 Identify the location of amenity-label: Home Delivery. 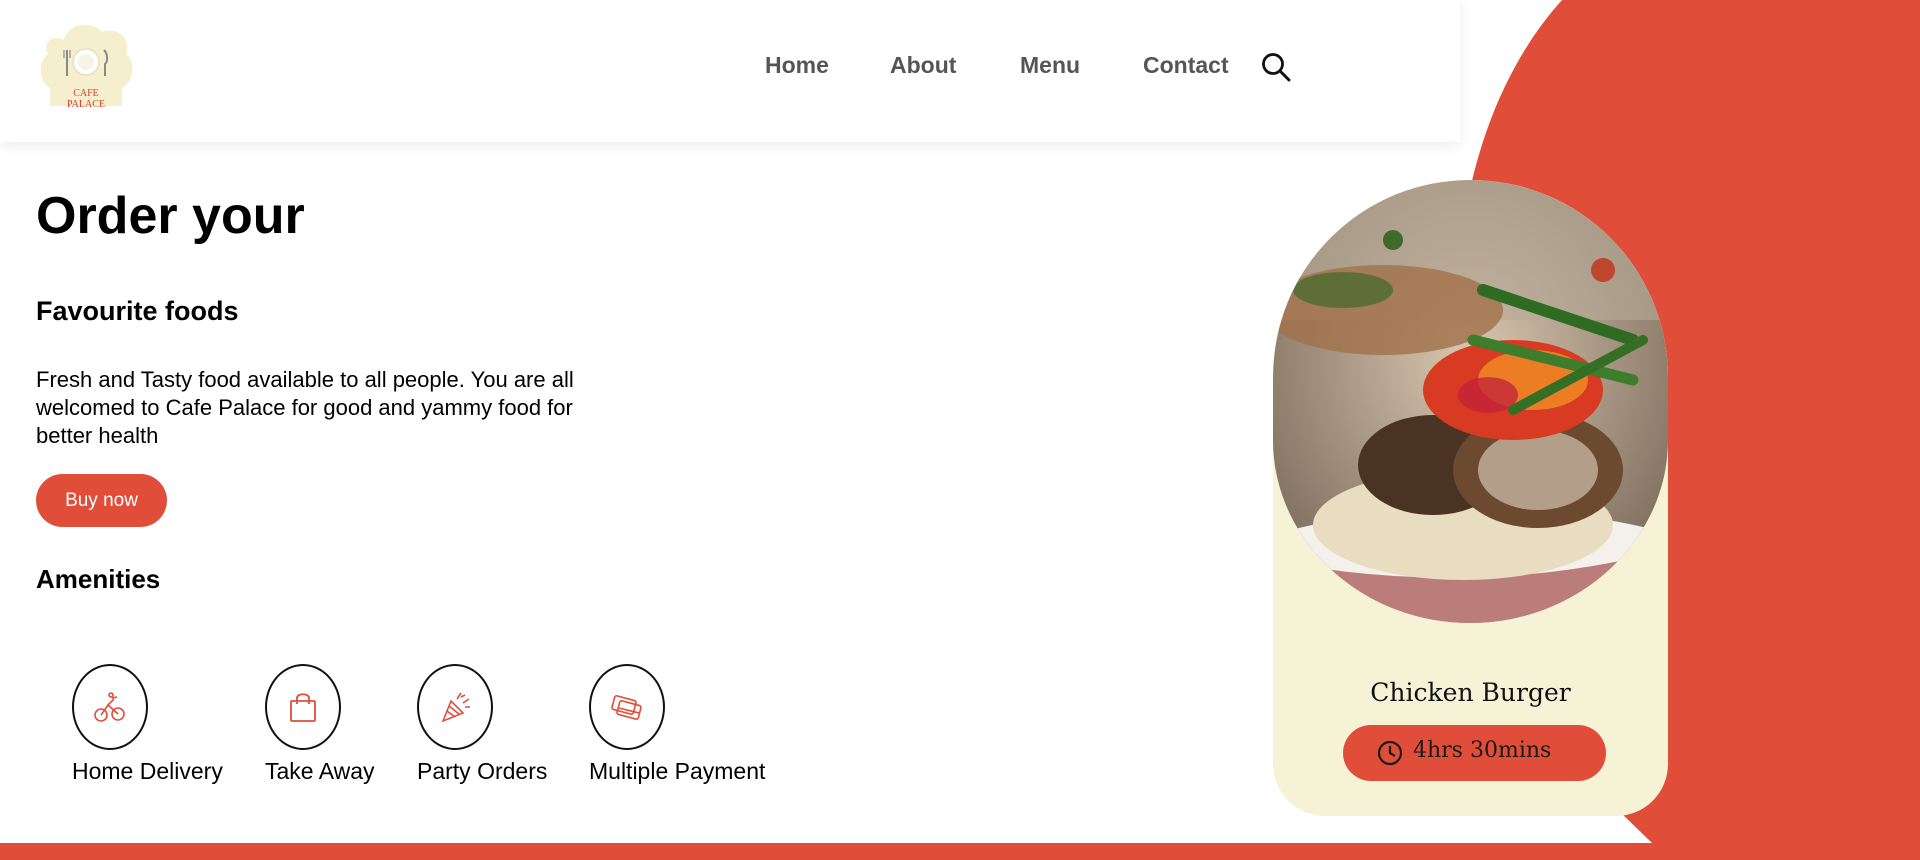
(147, 771).